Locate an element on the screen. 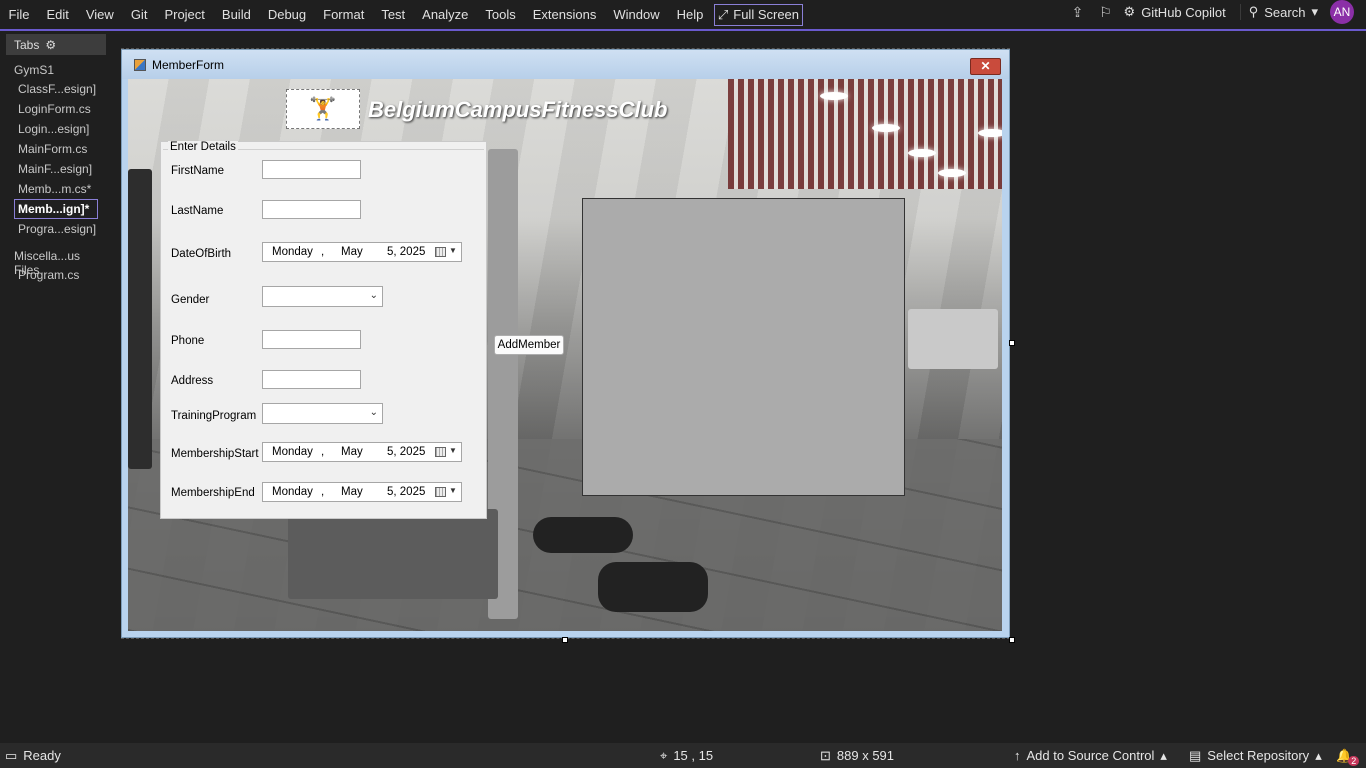 The height and width of the screenshot is (768, 1366). tabs-header: Tabs ⚙ is located at coordinates (56, 44).